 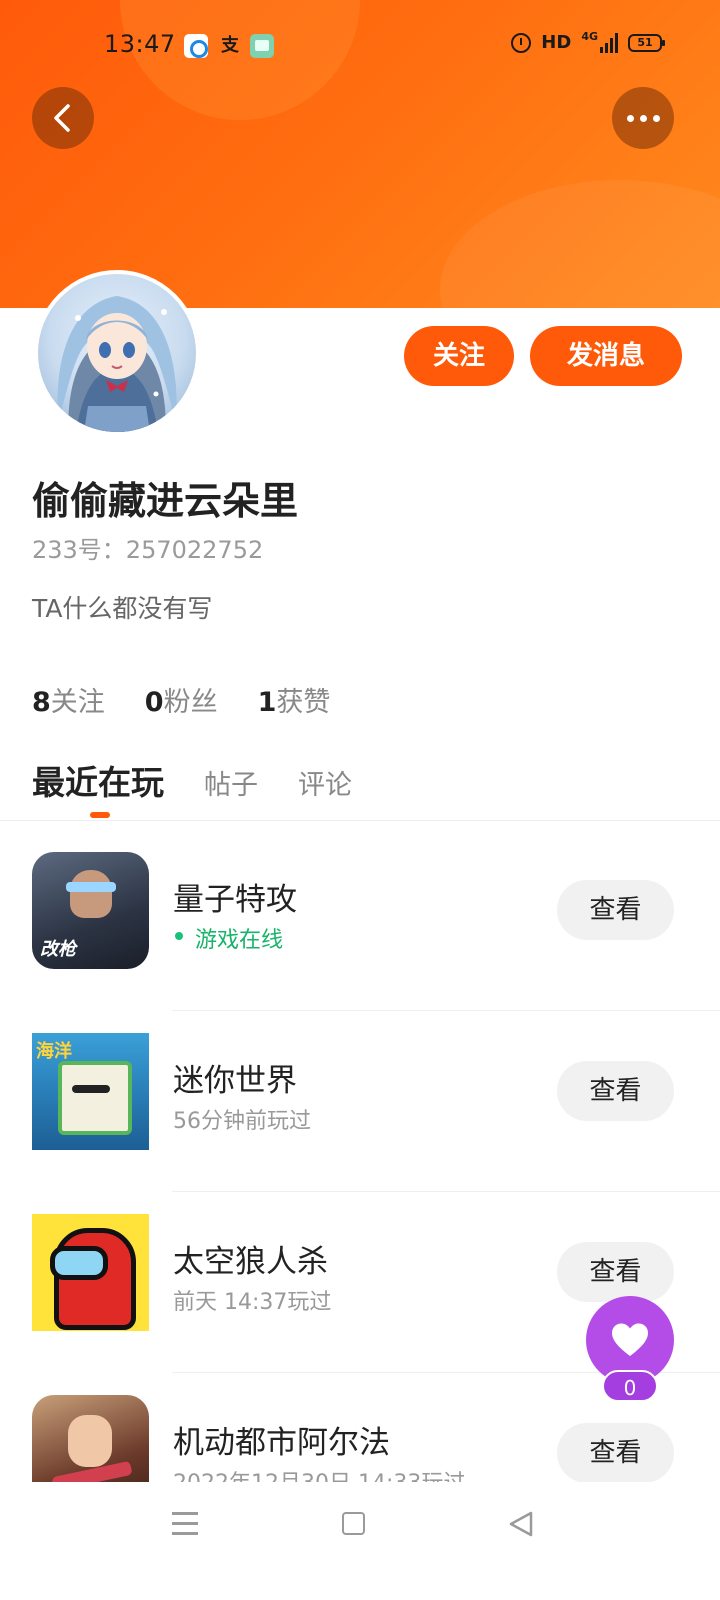 I want to click on back-button, so click(x=63, y=118).